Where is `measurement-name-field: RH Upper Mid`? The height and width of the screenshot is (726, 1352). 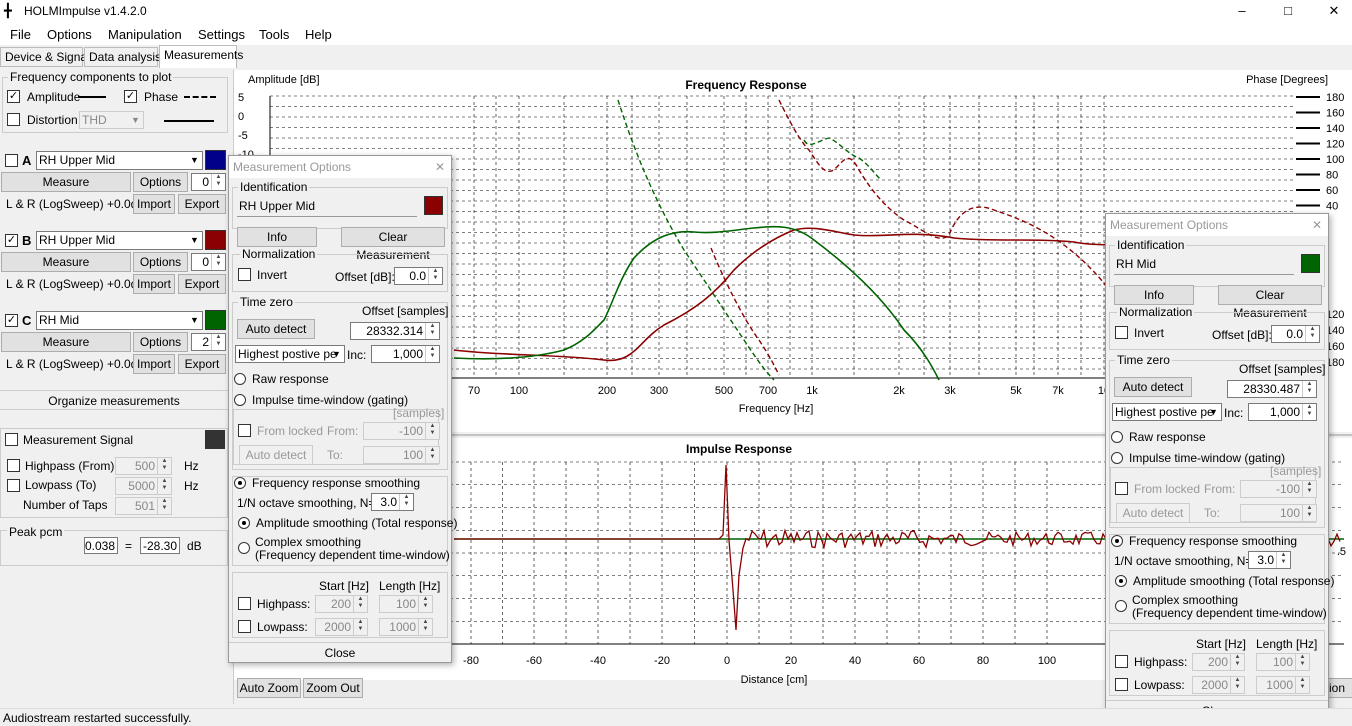 measurement-name-field: RH Upper Mid is located at coordinates (327, 207).